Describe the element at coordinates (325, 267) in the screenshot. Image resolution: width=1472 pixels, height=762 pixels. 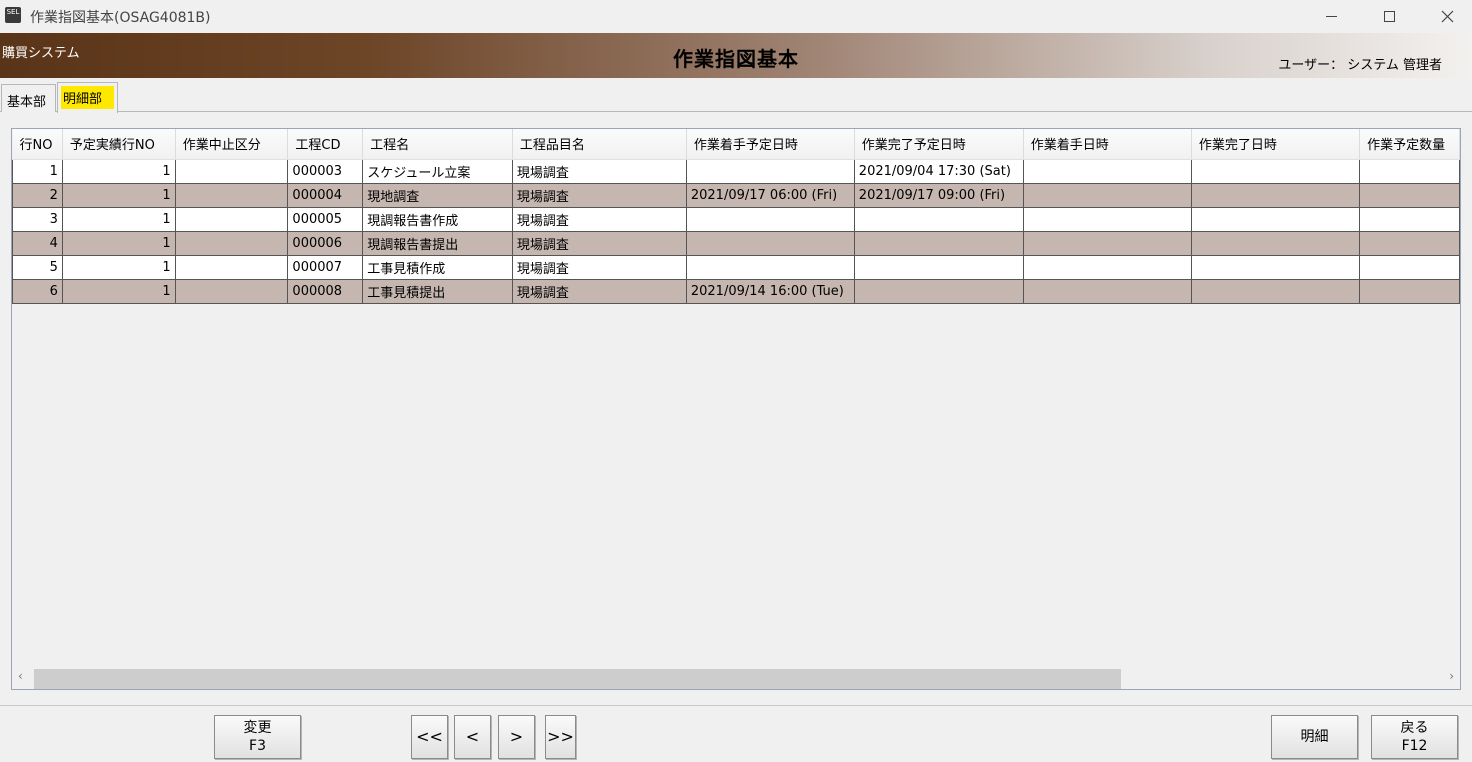
I see `table-cell: 000007` at that location.